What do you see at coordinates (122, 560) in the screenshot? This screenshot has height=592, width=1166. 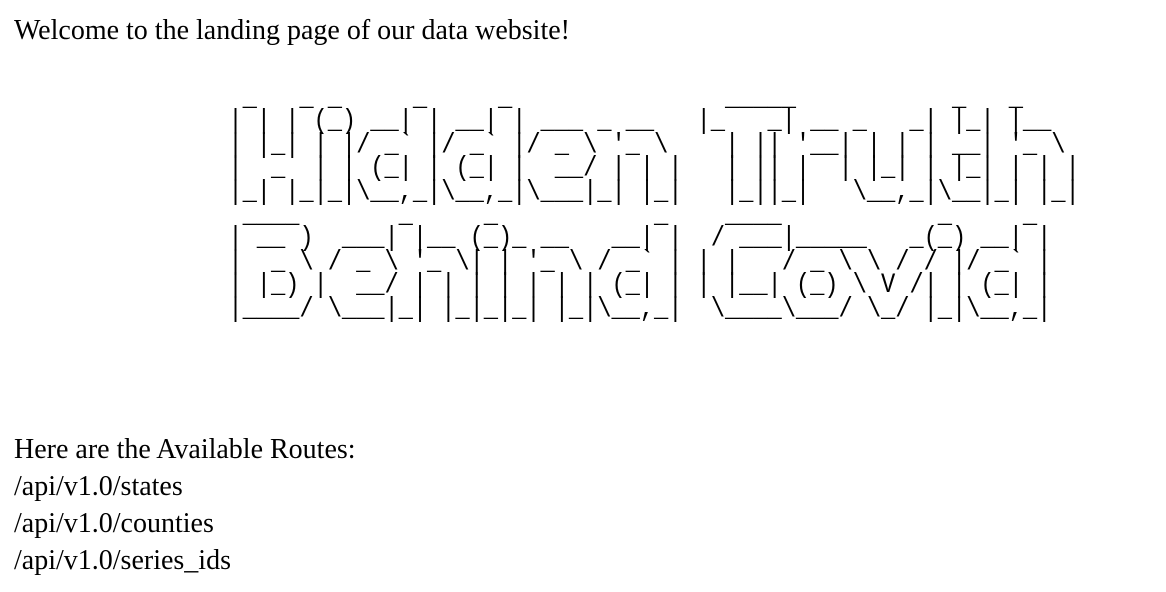 I see `route-series-ids: /api/v1.0/series_ids` at bounding box center [122, 560].